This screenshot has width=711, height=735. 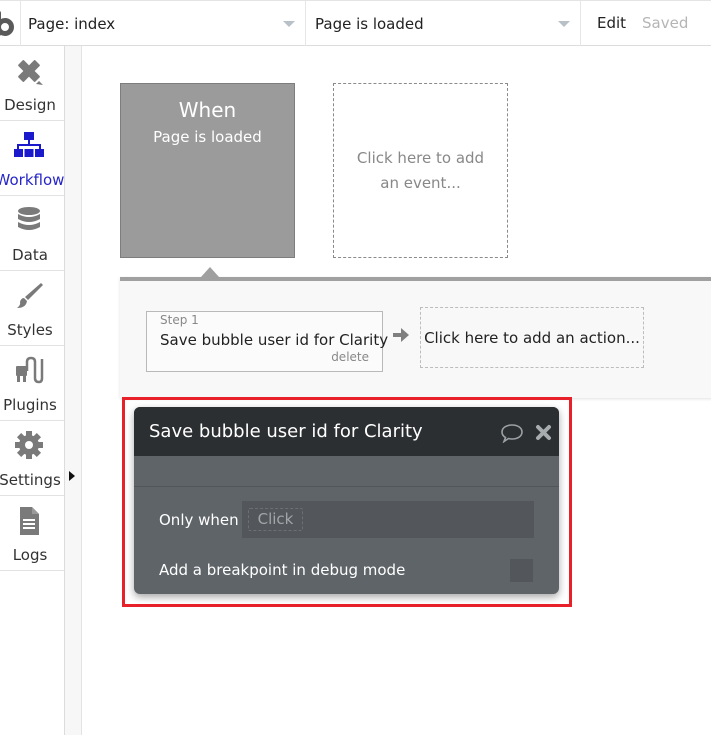 What do you see at coordinates (179, 320) in the screenshot?
I see `step-number: Step 1` at bounding box center [179, 320].